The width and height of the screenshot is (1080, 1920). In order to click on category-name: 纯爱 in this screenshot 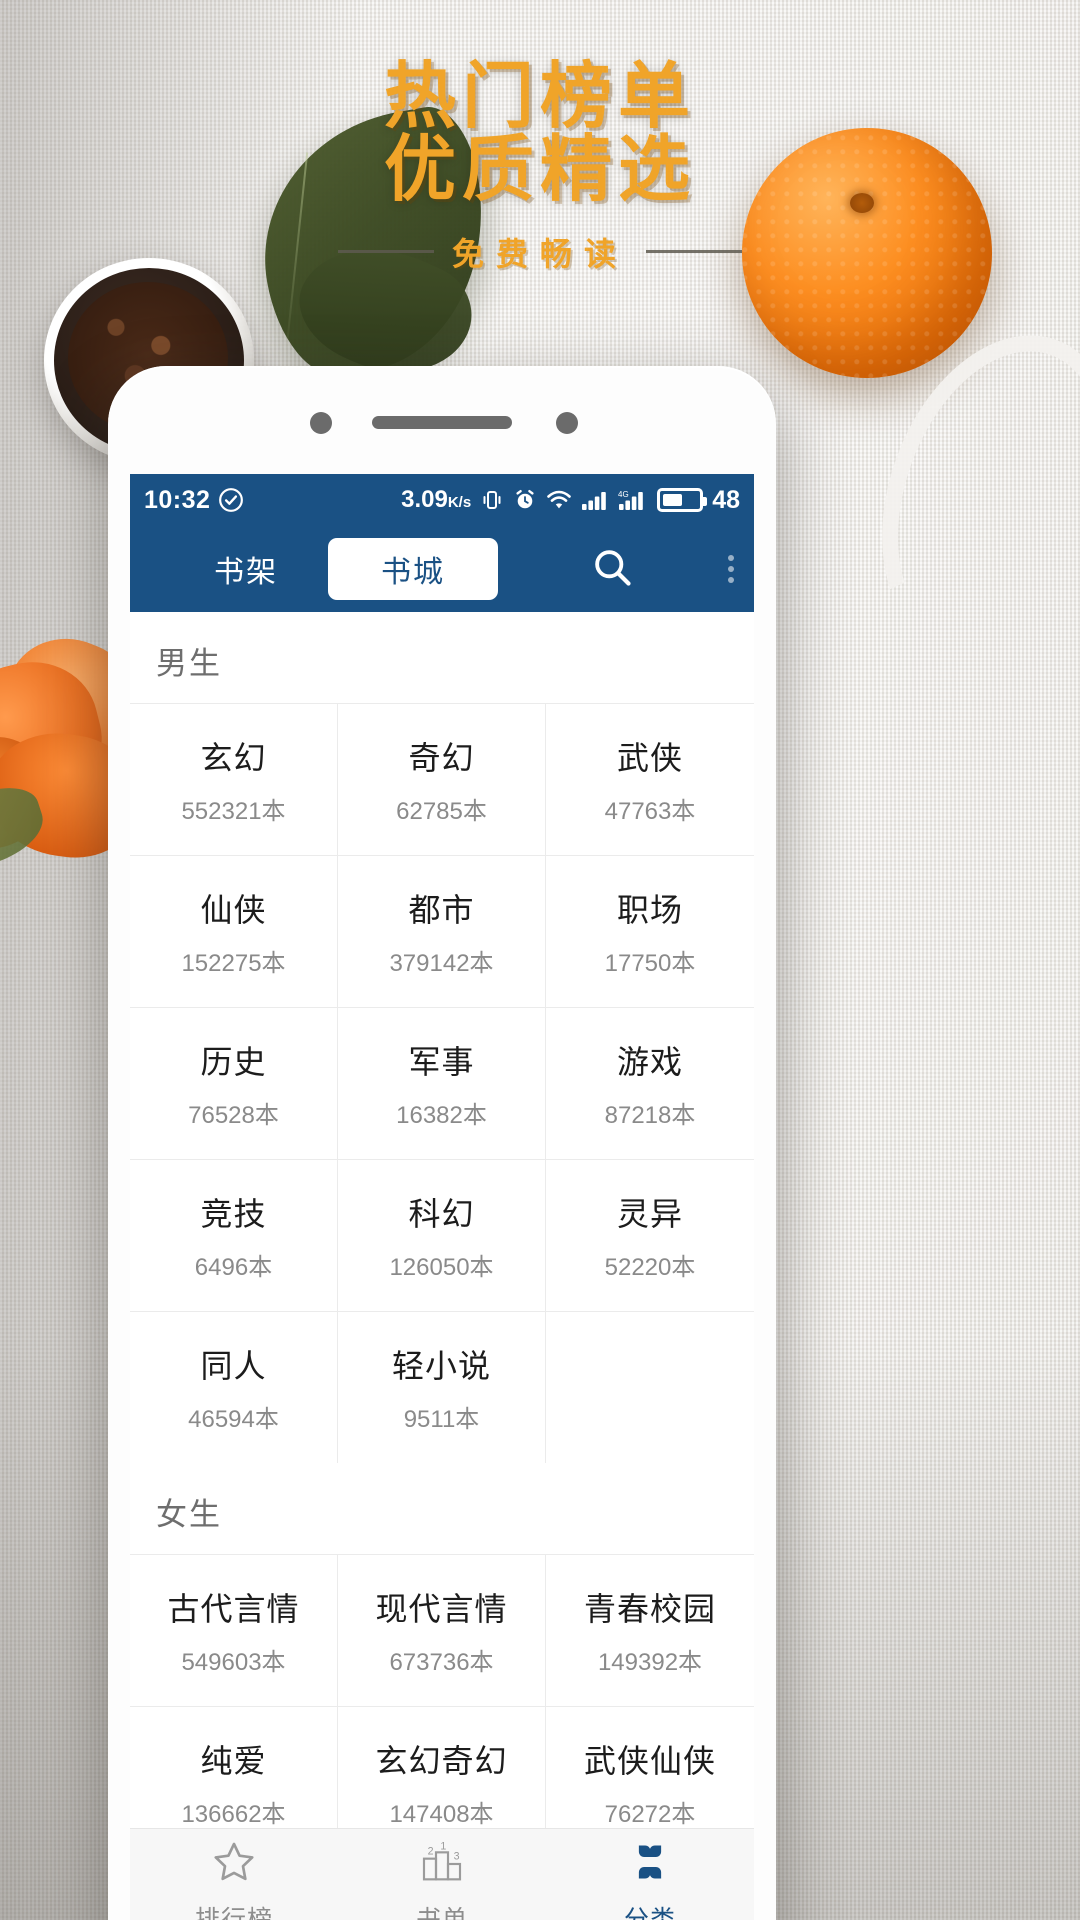, I will do `click(233, 1761)`.